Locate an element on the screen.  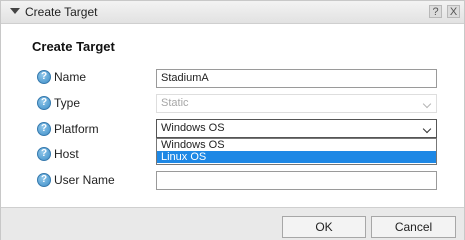
host-label: Host is located at coordinates (66, 154).